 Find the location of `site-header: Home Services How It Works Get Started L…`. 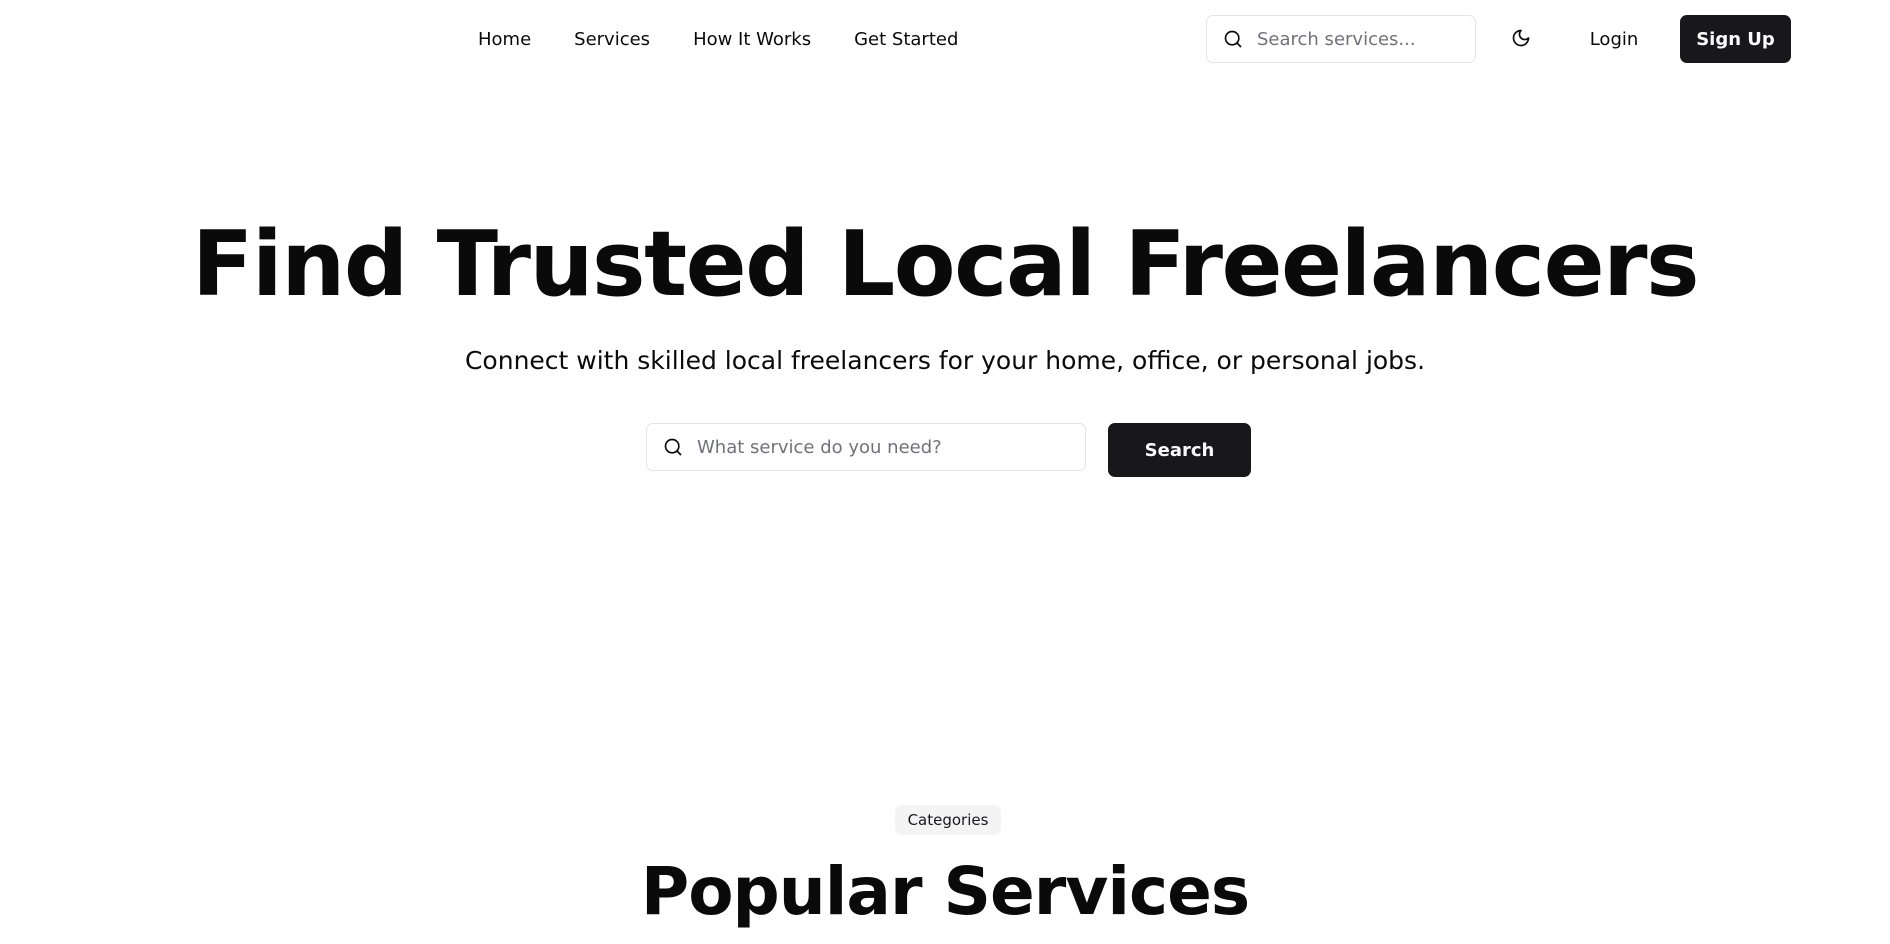

site-header: Home Services How It Works Get Started L… is located at coordinates (945, 40).